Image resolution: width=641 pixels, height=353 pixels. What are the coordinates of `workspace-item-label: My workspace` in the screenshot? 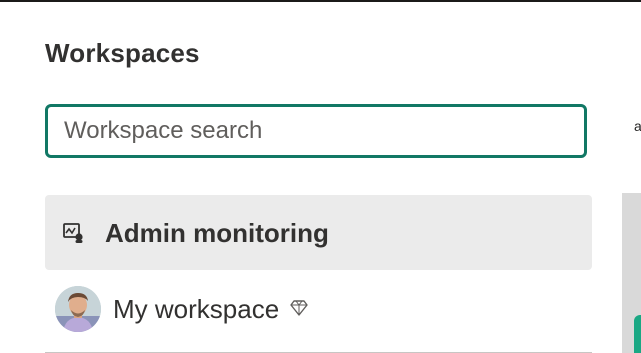 It's located at (196, 309).